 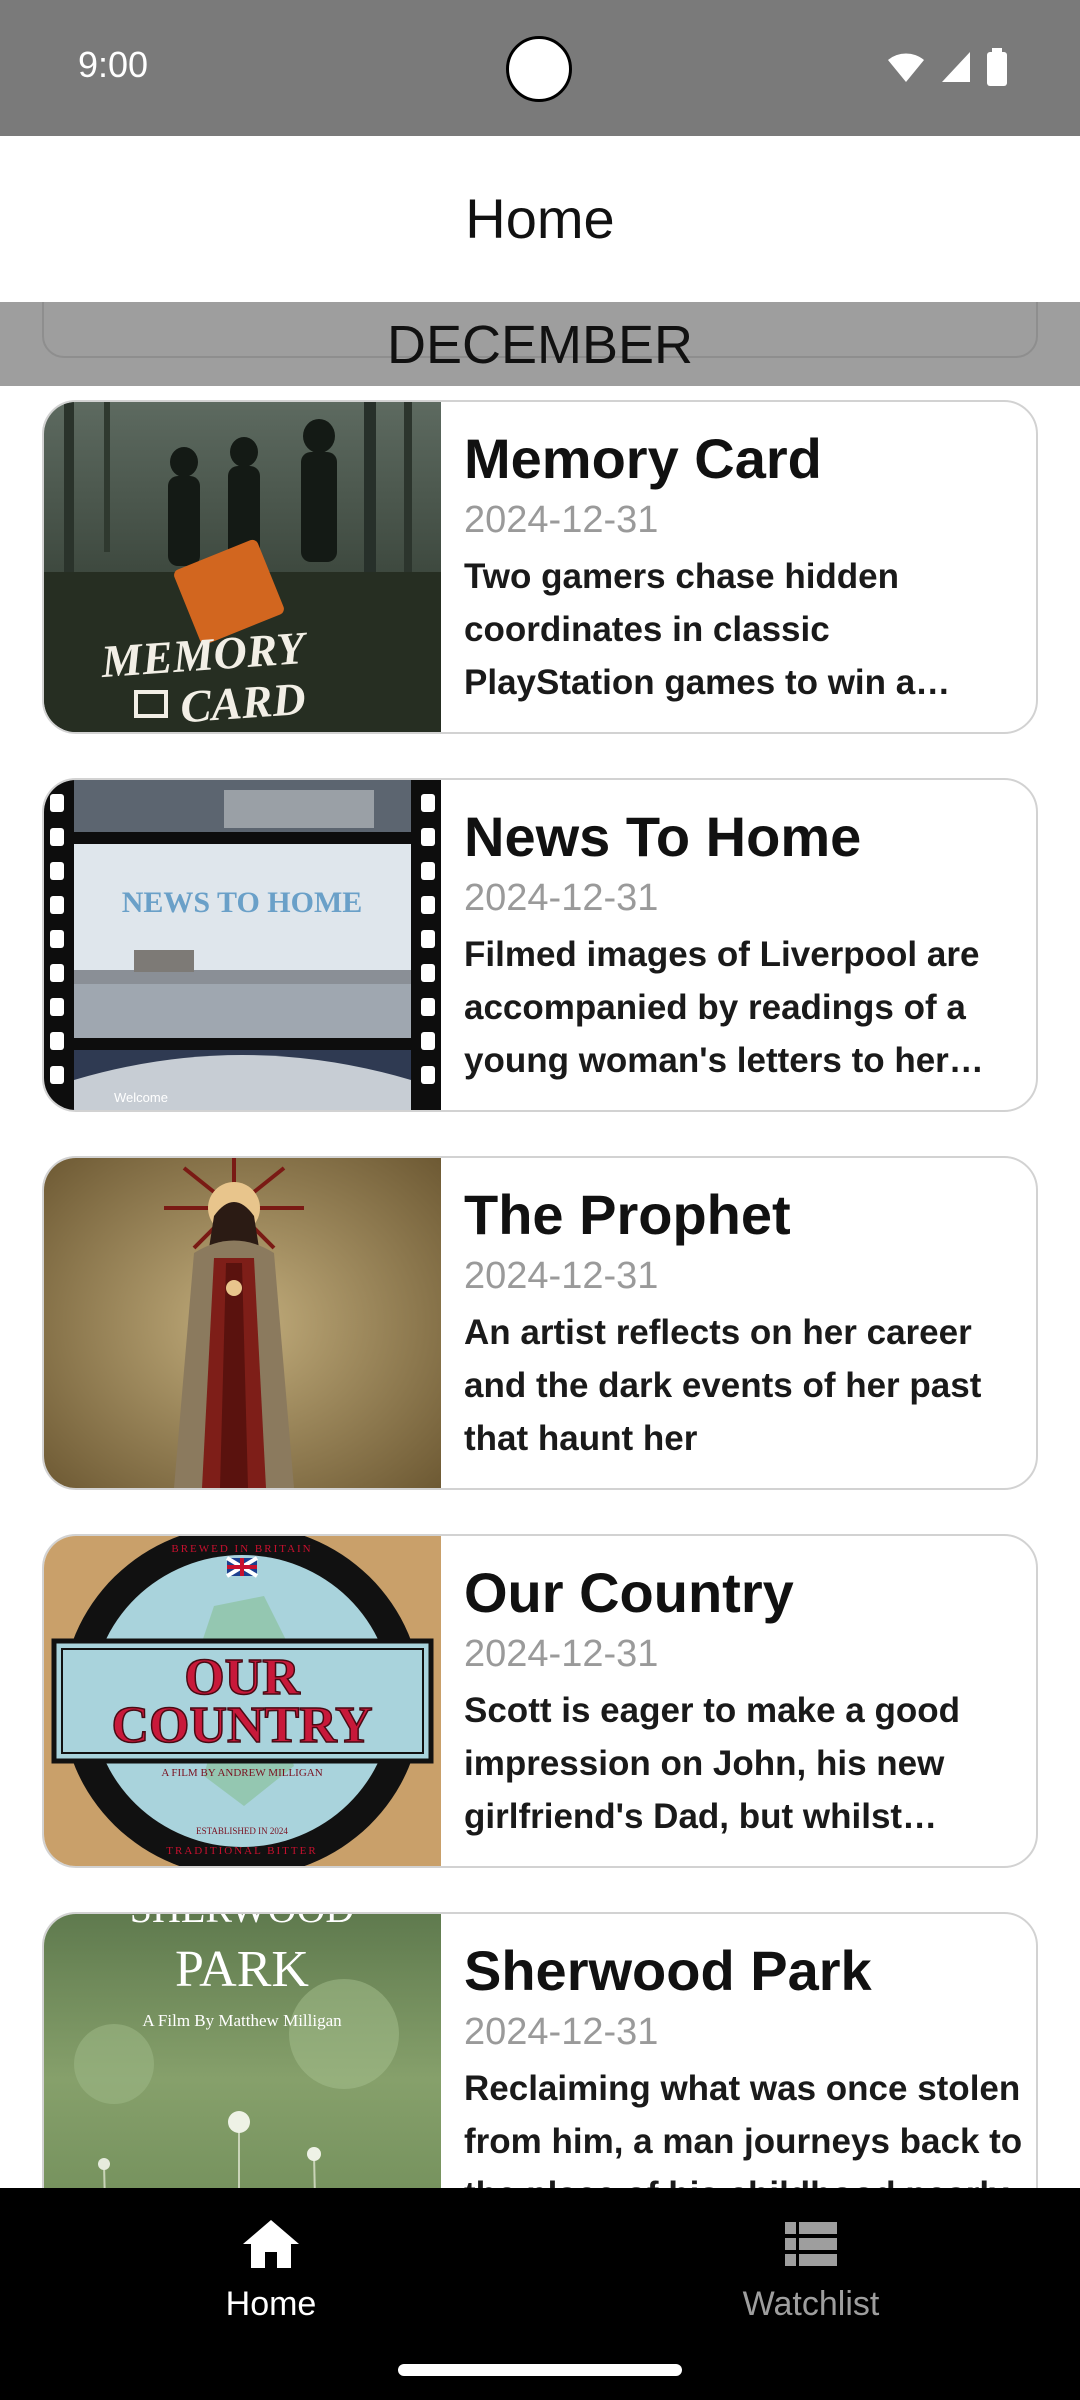 I want to click on poster-bottom-text: TRADITIONAL BITTER, so click(x=241, y=1851).